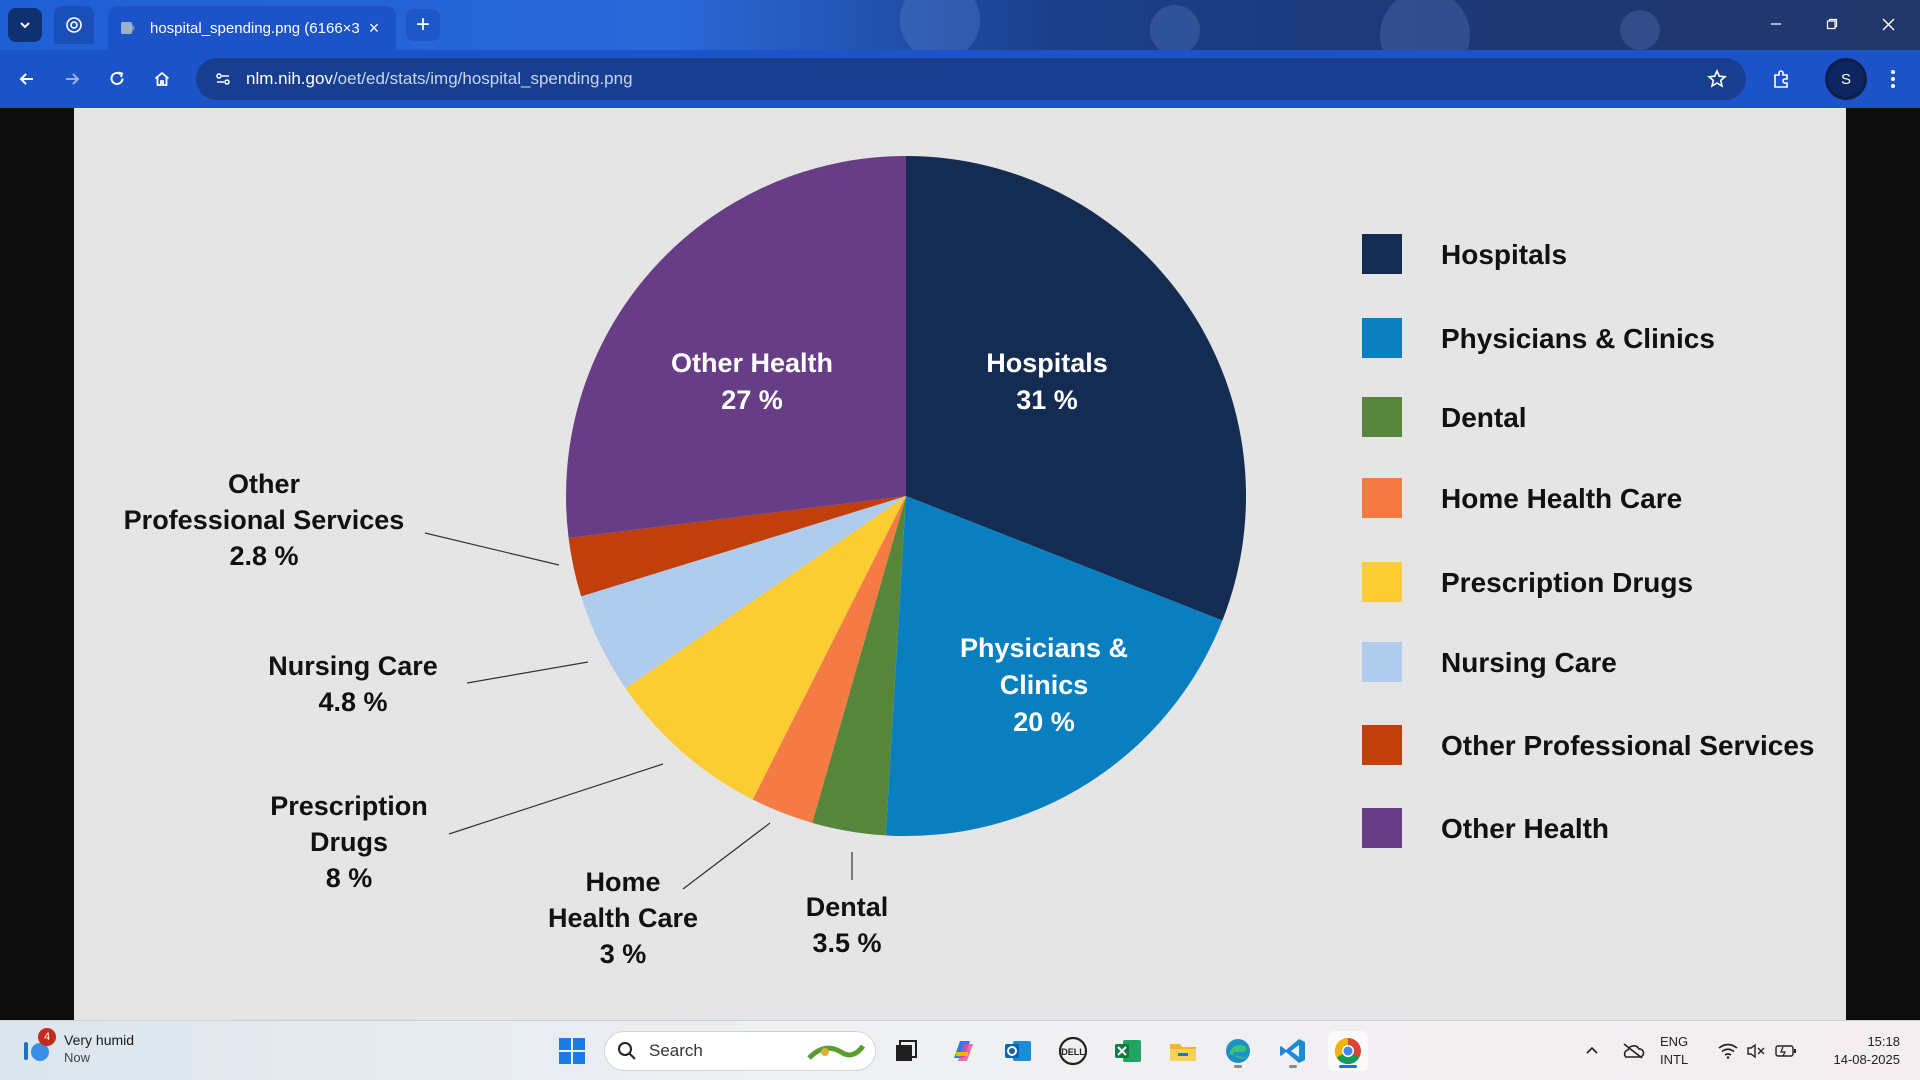  What do you see at coordinates (77, 1057) in the screenshot?
I see `weather-time: Now` at bounding box center [77, 1057].